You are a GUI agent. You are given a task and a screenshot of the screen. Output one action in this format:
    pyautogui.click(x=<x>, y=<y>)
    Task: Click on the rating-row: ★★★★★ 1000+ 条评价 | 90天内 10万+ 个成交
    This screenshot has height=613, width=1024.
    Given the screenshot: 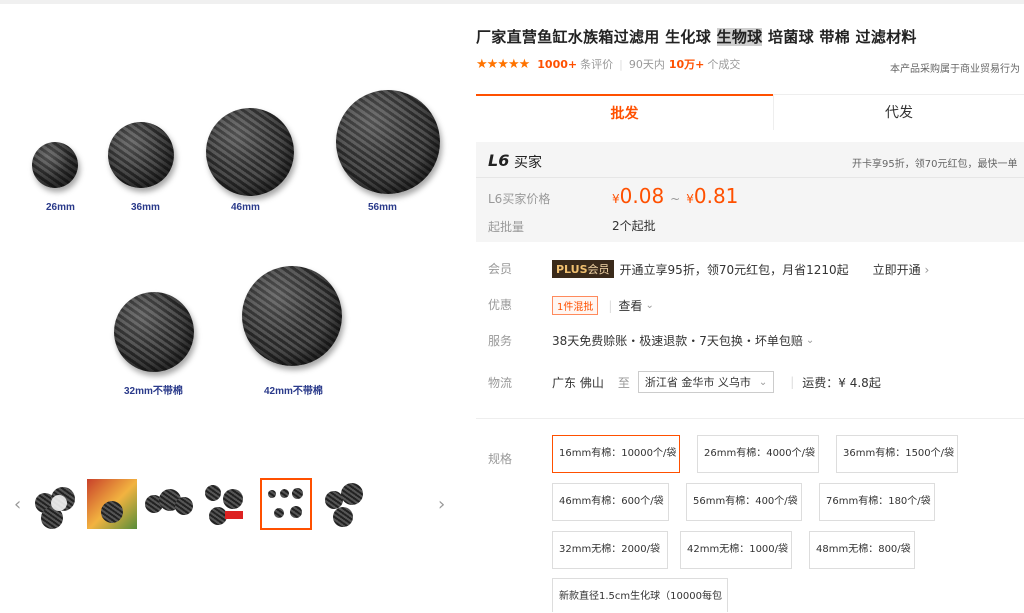 What is the action you would take?
    pyautogui.click(x=608, y=64)
    